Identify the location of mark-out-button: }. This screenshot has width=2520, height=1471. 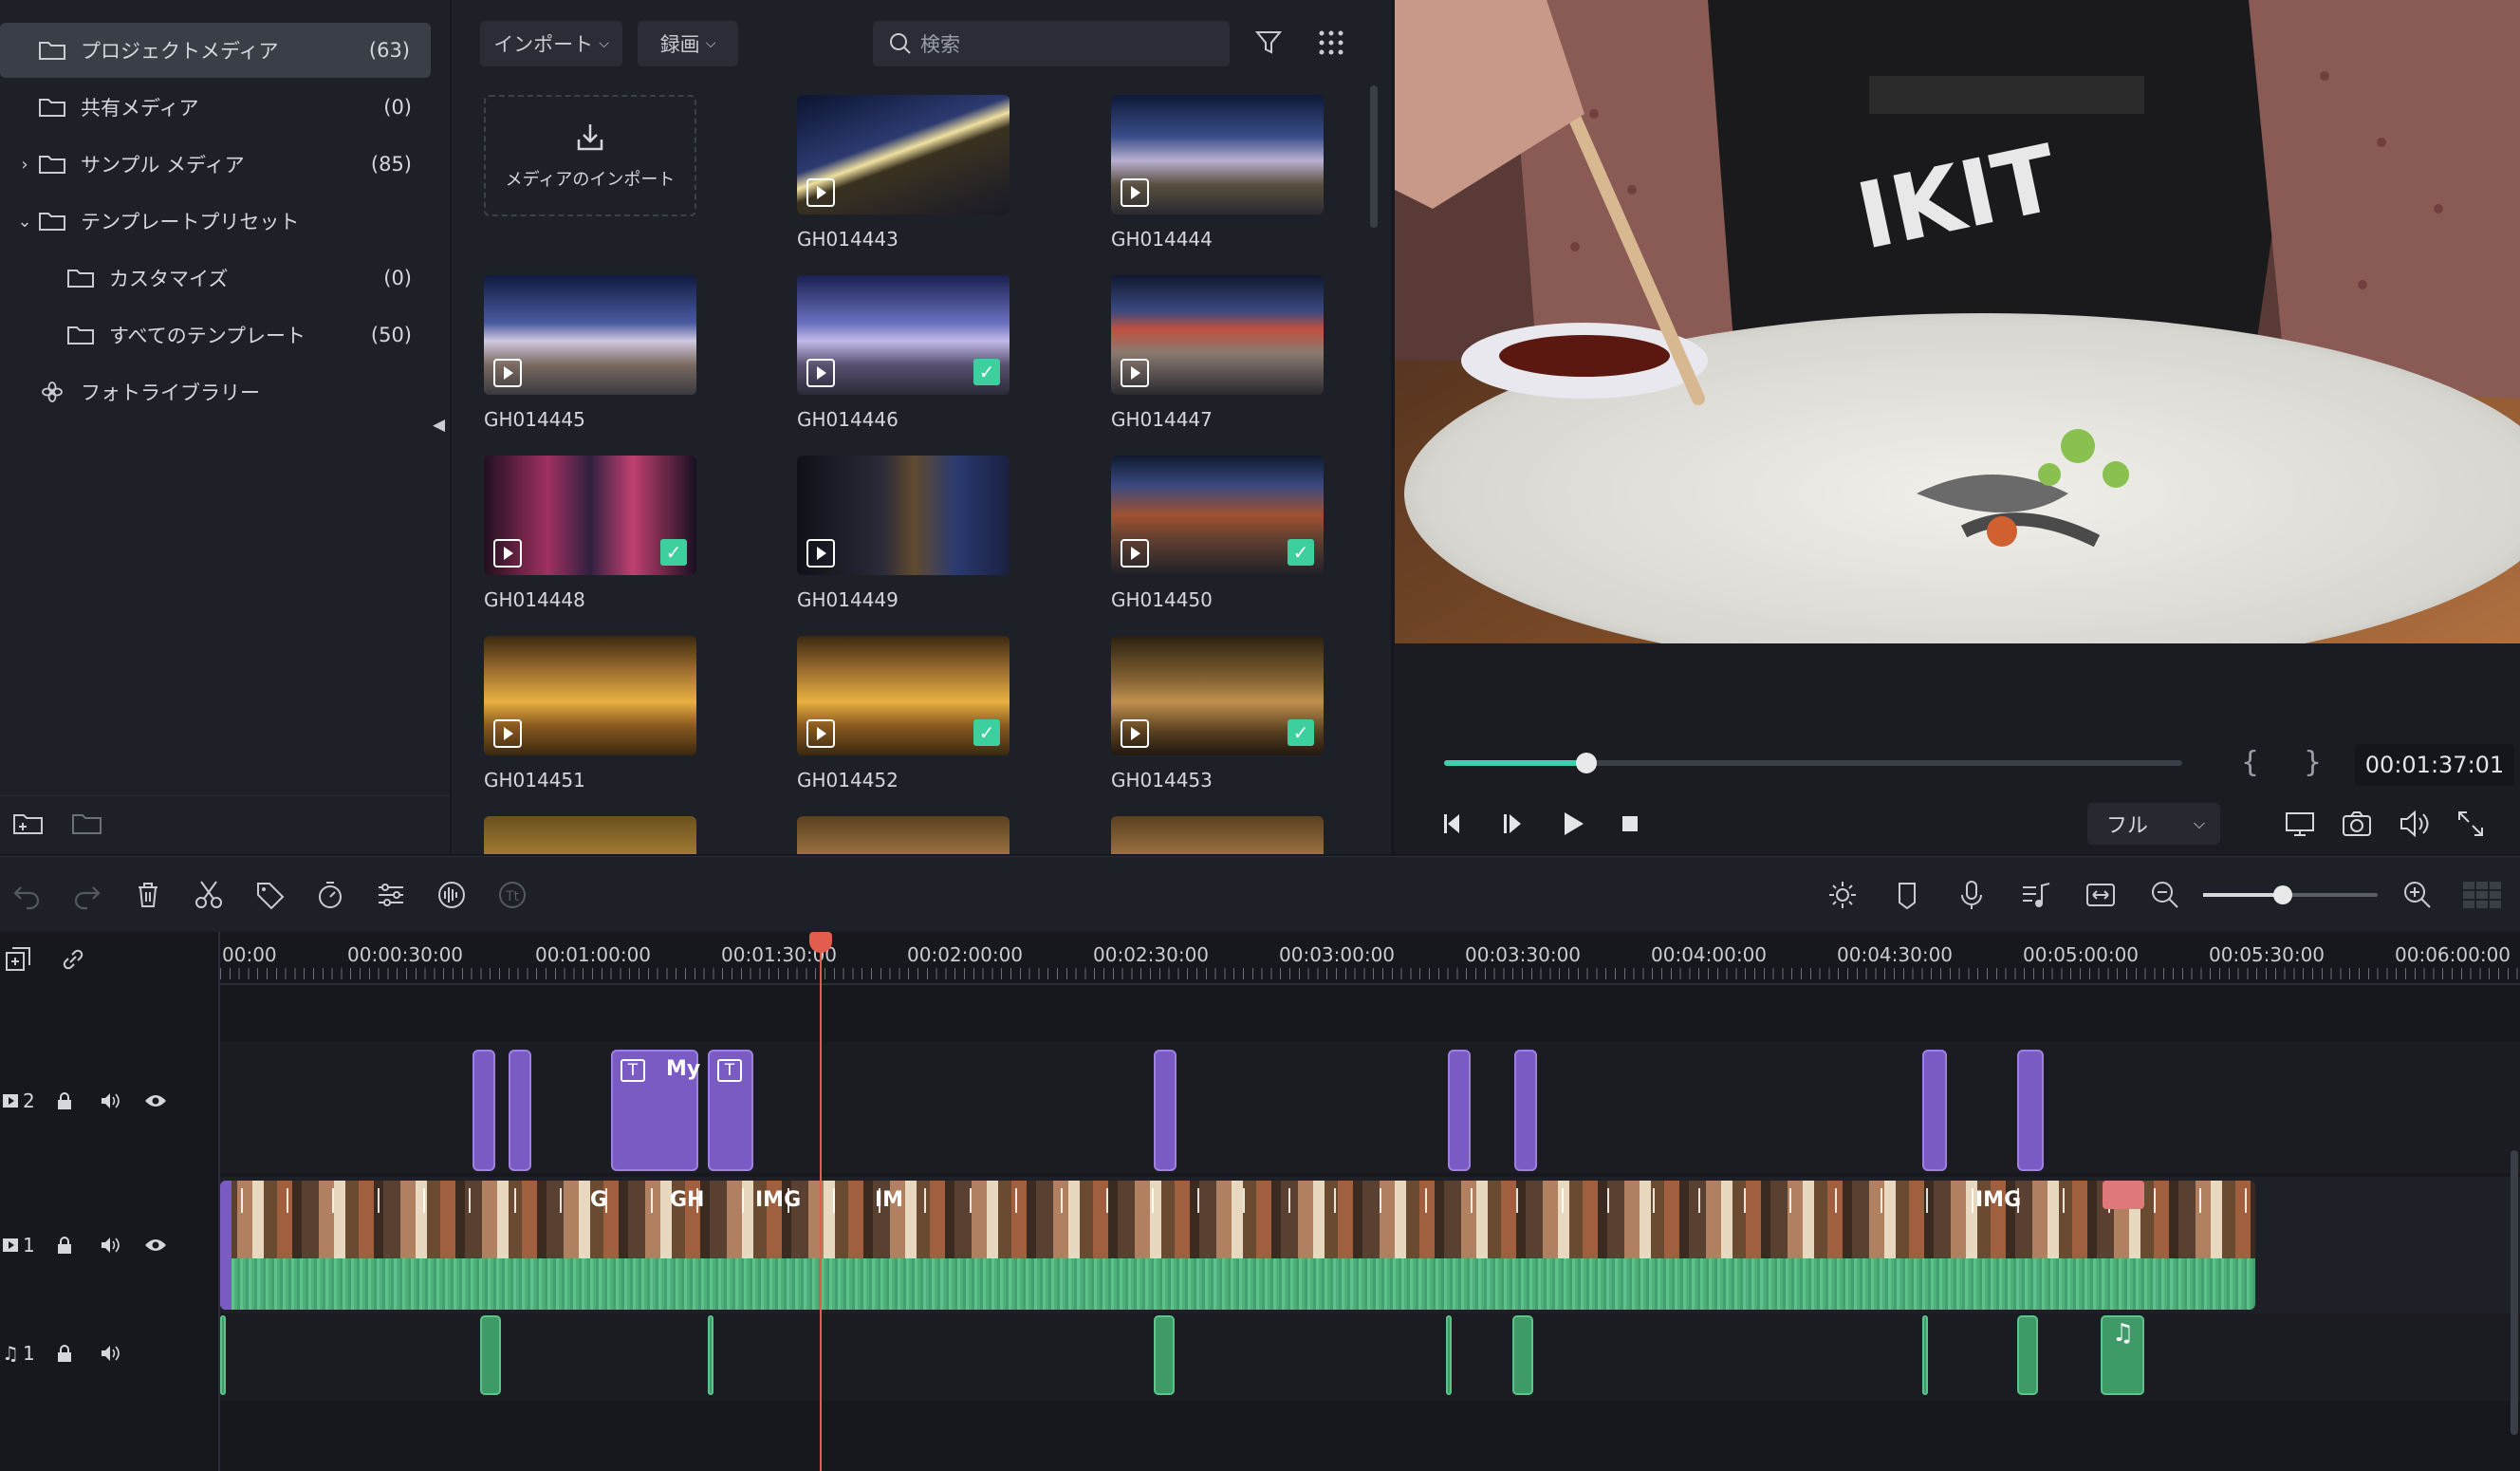
(2313, 762).